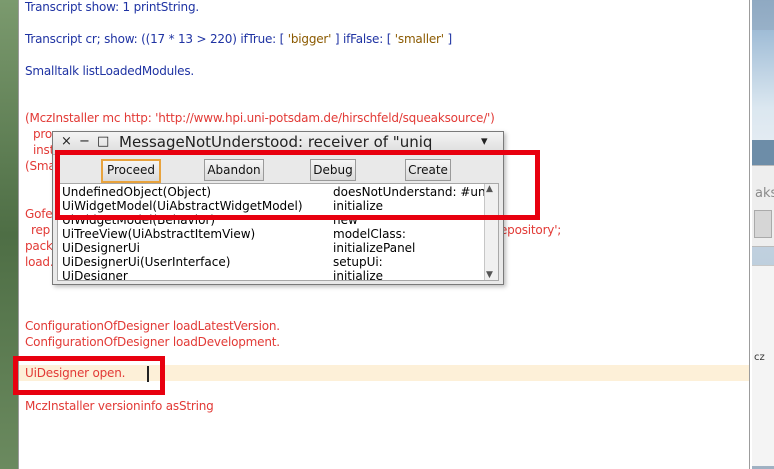  Describe the element at coordinates (759, 357) in the screenshot. I see `background-text-fragment-2: cz` at that location.